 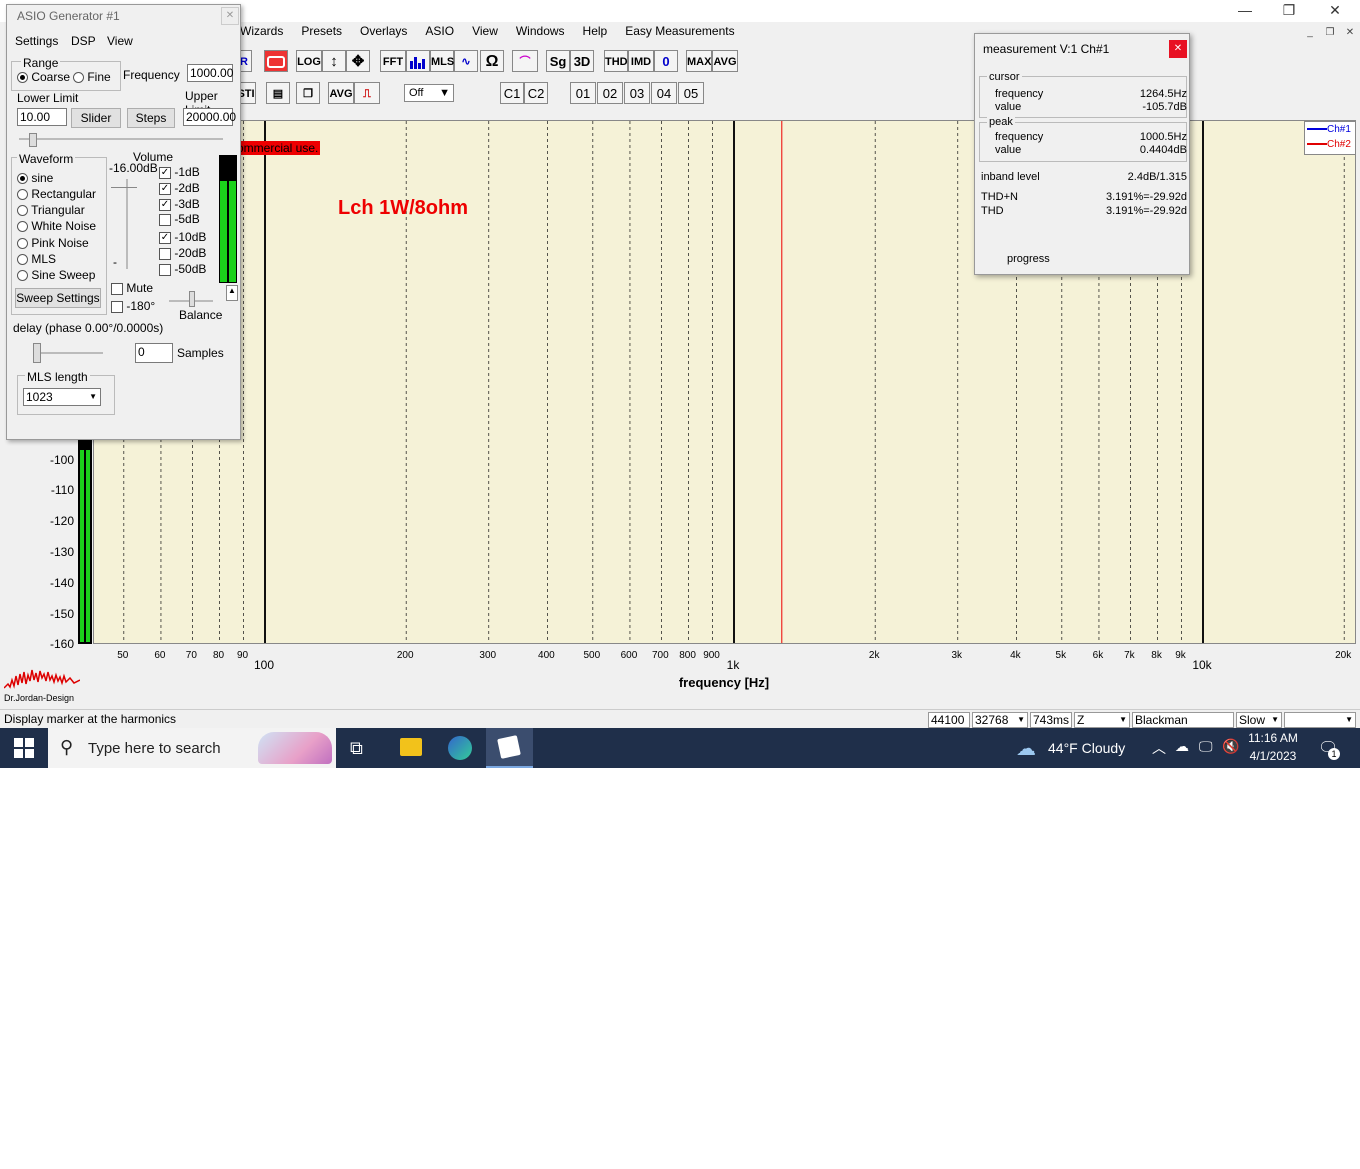 I want to click on attenuator-3db: ✓ -3dB, so click(x=179, y=204).